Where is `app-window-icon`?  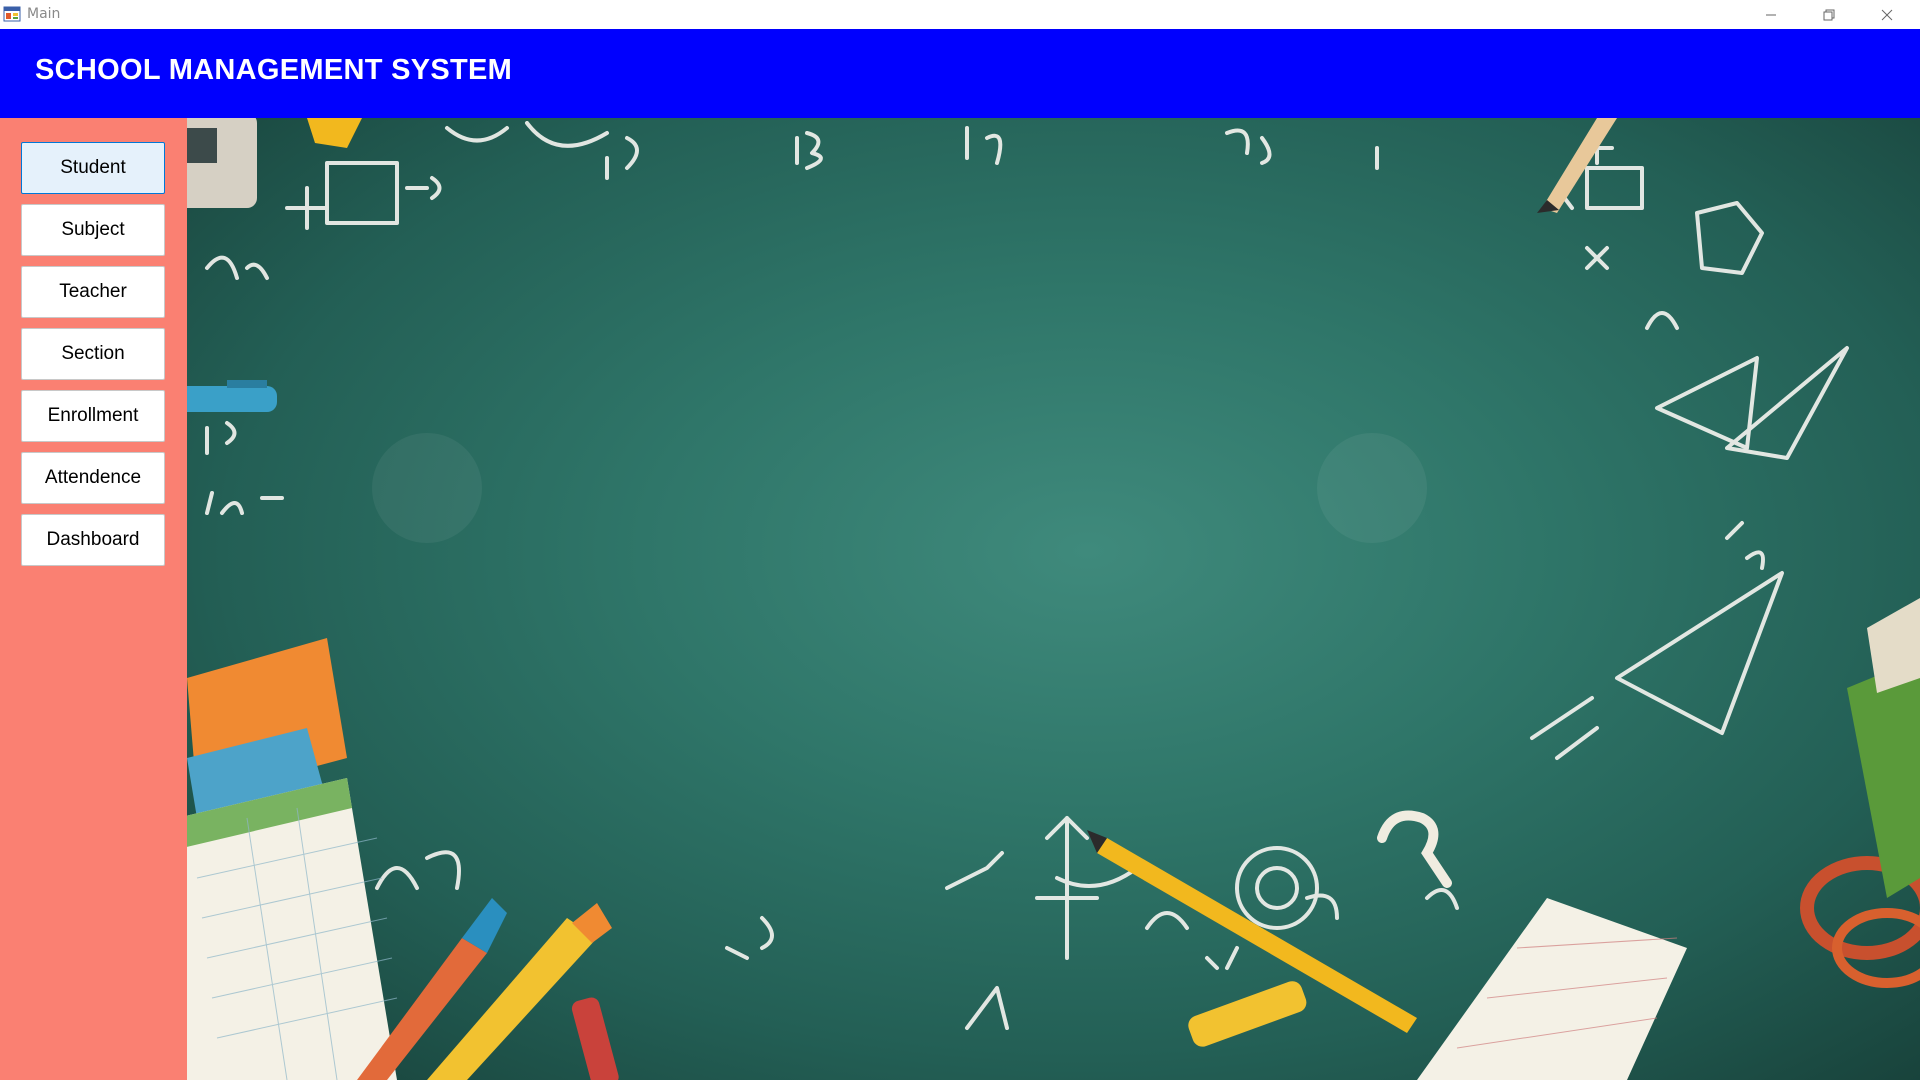 app-window-icon is located at coordinates (12, 14).